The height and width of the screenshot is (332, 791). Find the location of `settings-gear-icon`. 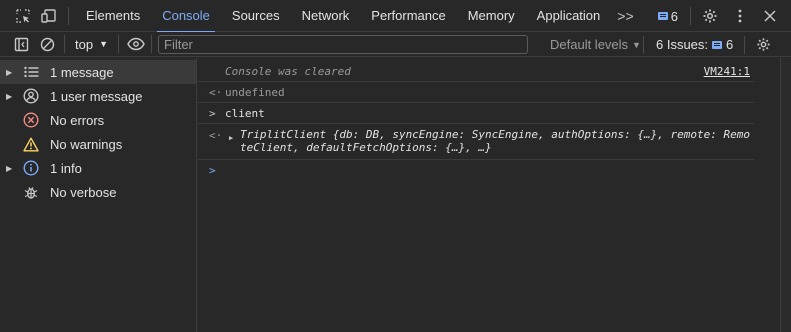

settings-gear-icon is located at coordinates (710, 16).